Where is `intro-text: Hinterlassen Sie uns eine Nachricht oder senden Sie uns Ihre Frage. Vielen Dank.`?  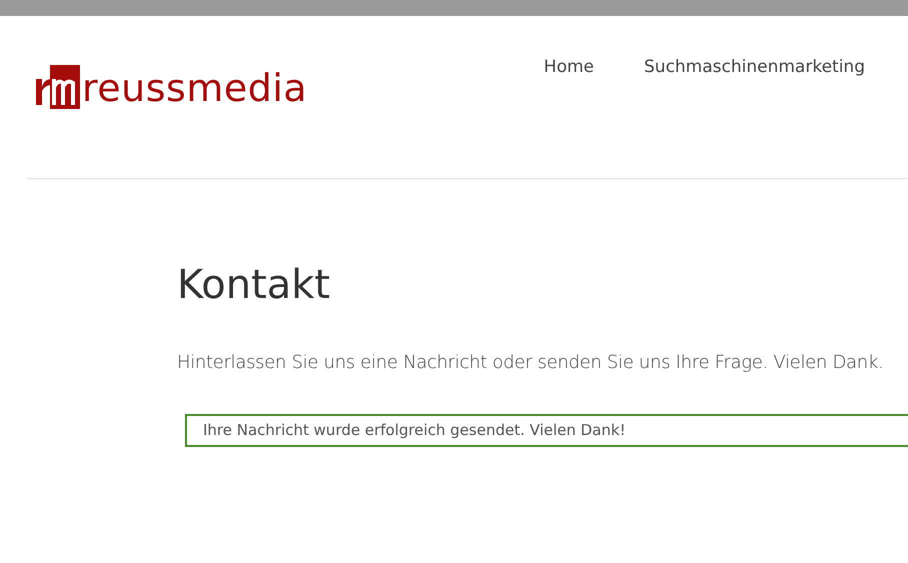
intro-text: Hinterlassen Sie uns eine Nachricht oder senden Sie uns Ihre Frage. Vielen Dank. is located at coordinates (530, 363).